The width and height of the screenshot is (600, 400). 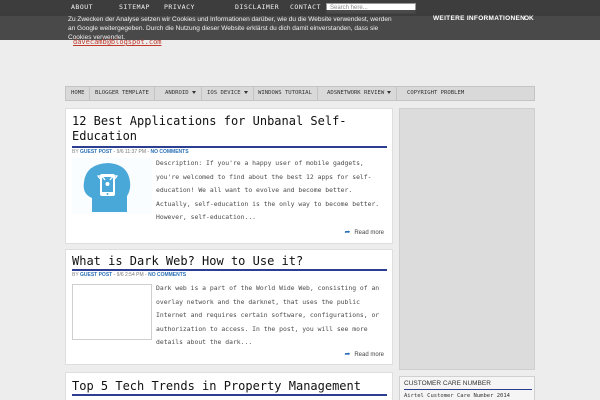 I want to click on menu-item-ios-device: IOS DEVICE, so click(x=228, y=93).